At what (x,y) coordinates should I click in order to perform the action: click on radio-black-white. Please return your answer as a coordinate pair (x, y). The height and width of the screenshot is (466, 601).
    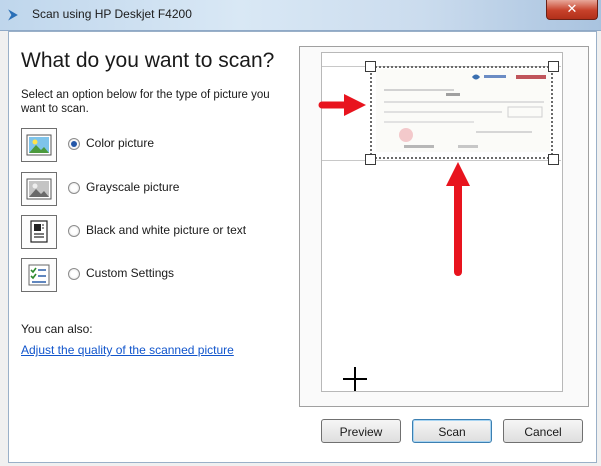
    Looking at the image, I should click on (74, 231).